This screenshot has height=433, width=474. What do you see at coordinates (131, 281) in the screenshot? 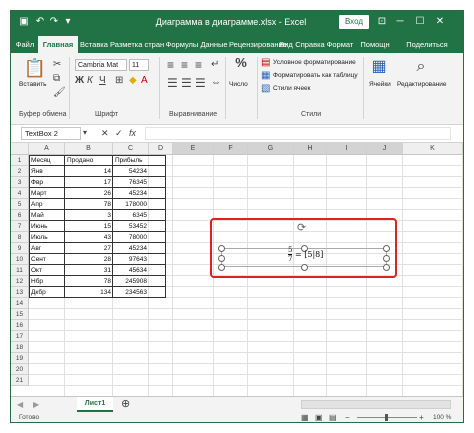
I see `table-cell: 245908` at bounding box center [131, 281].